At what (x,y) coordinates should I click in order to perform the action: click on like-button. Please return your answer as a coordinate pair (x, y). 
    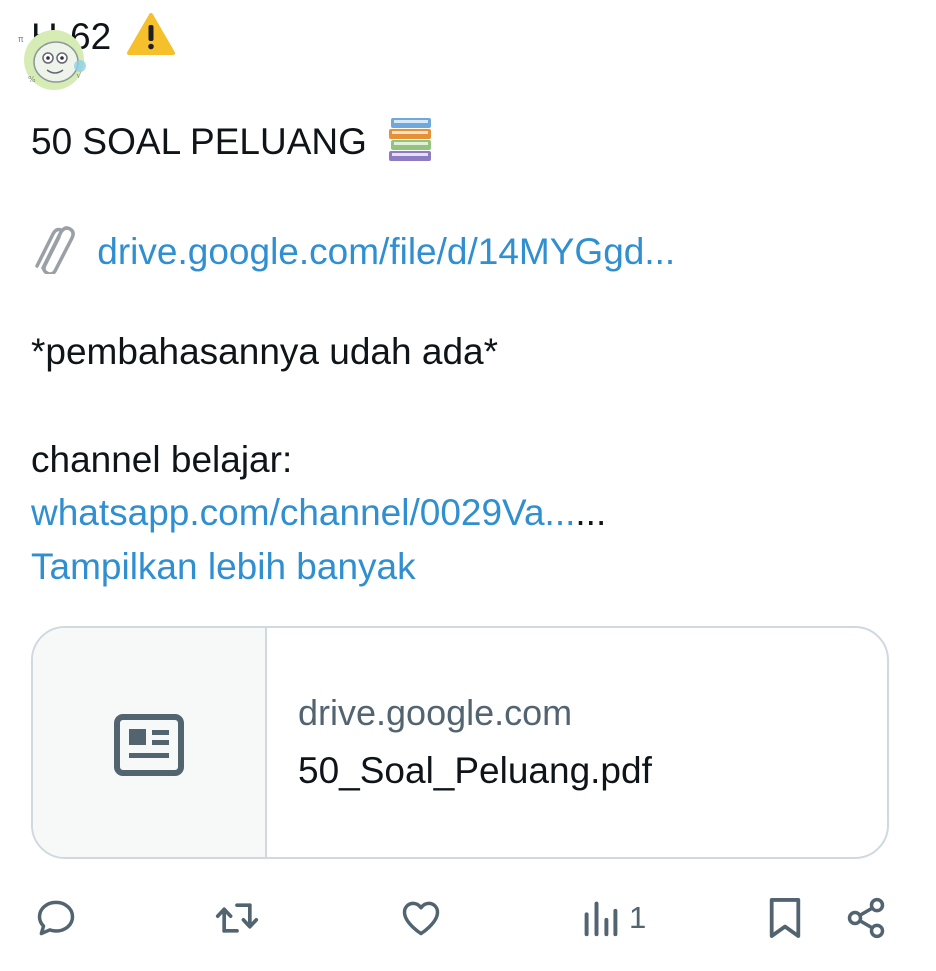
    Looking at the image, I should click on (421, 918).